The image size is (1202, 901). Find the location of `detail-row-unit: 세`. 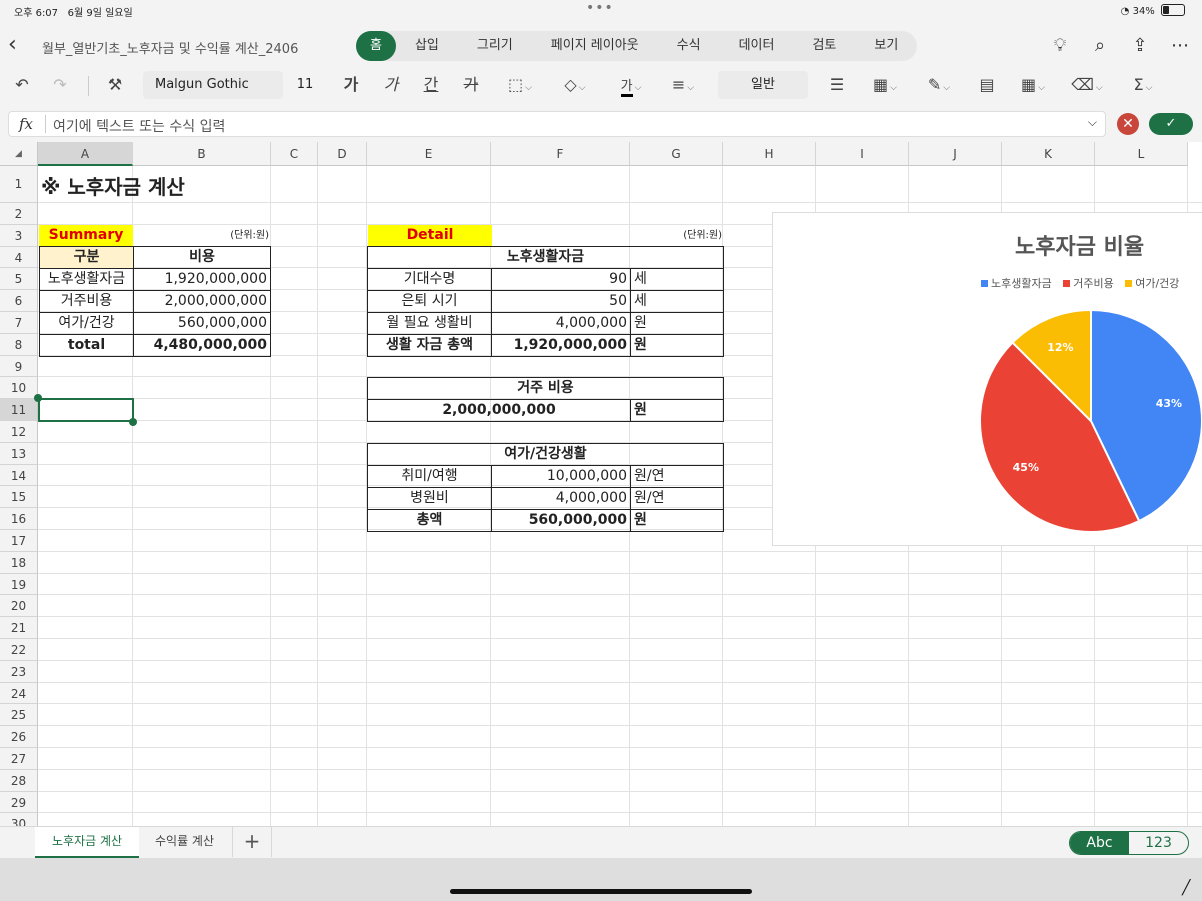

detail-row-unit: 세 is located at coordinates (677, 301).